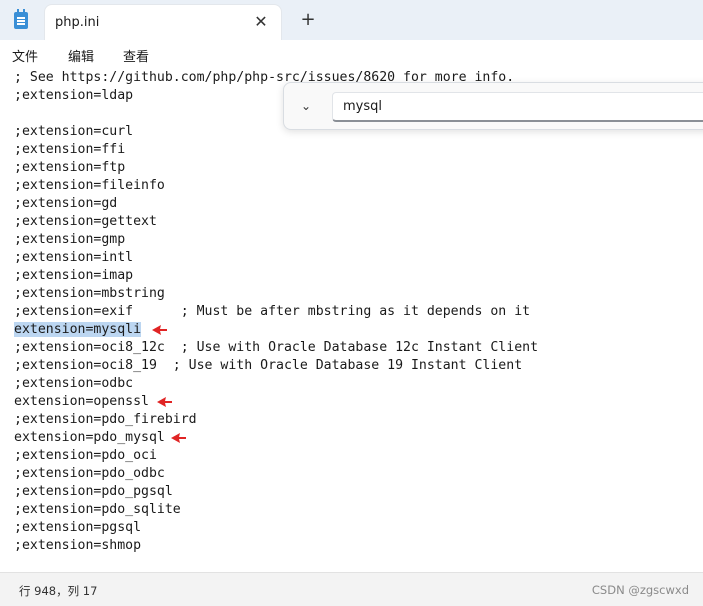  I want to click on plus-icon: +, so click(308, 20).